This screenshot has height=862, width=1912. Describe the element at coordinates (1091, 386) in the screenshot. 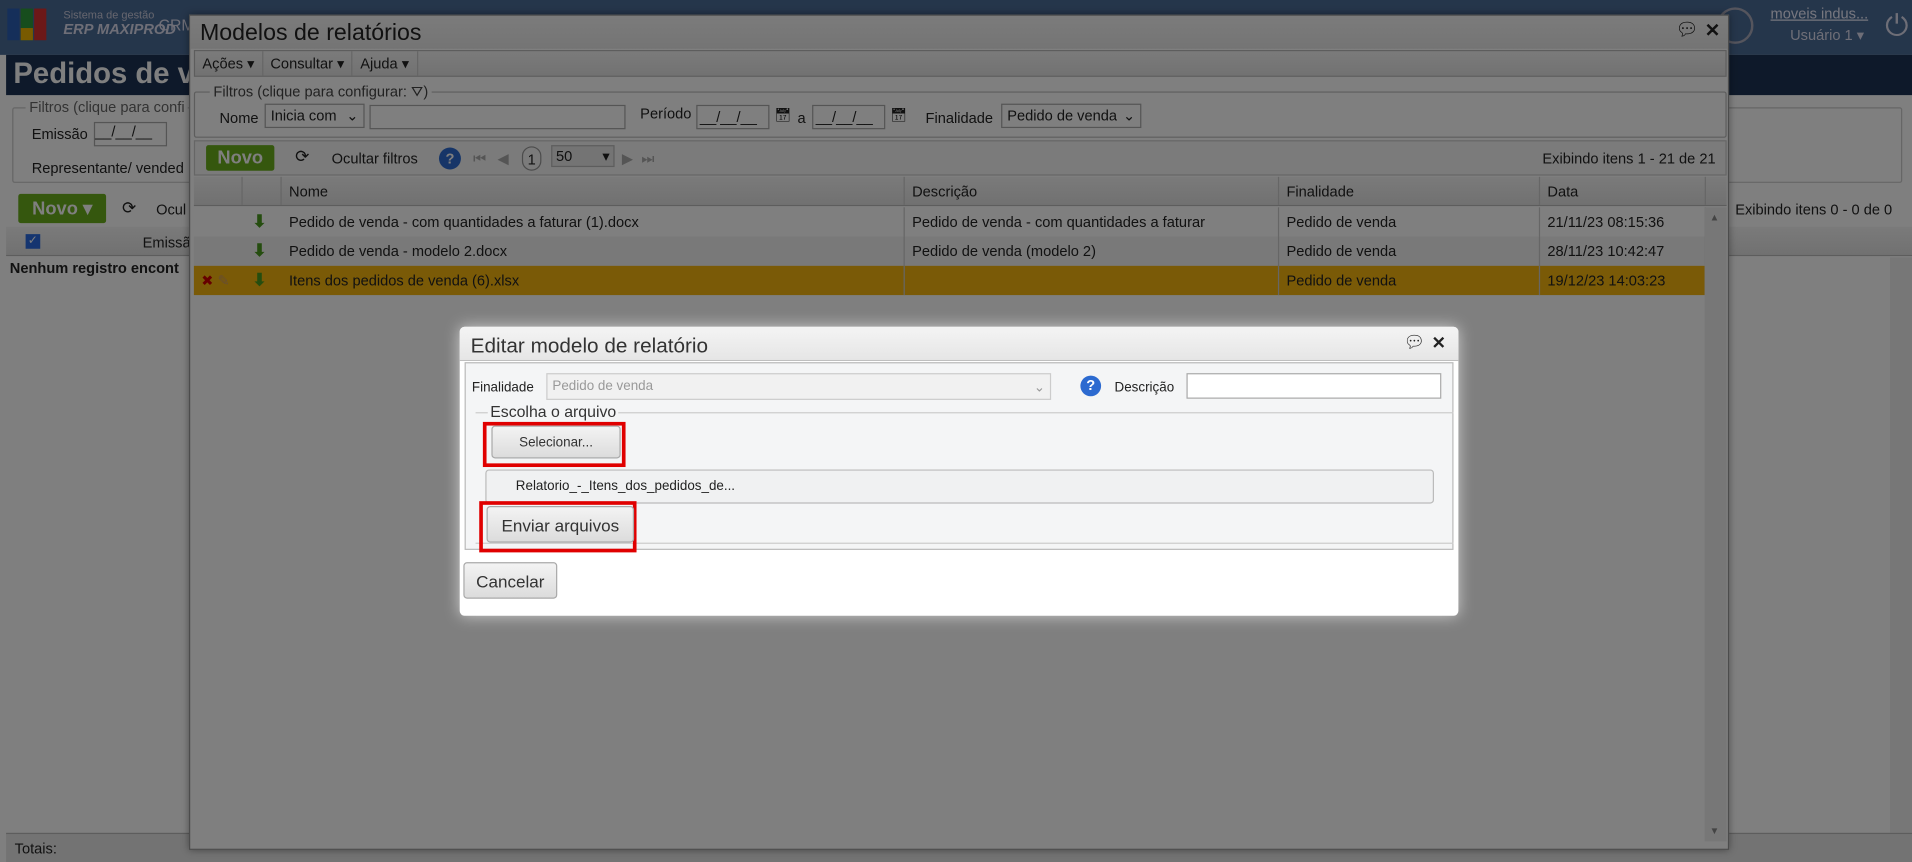

I see `help-icon: ?` at that location.